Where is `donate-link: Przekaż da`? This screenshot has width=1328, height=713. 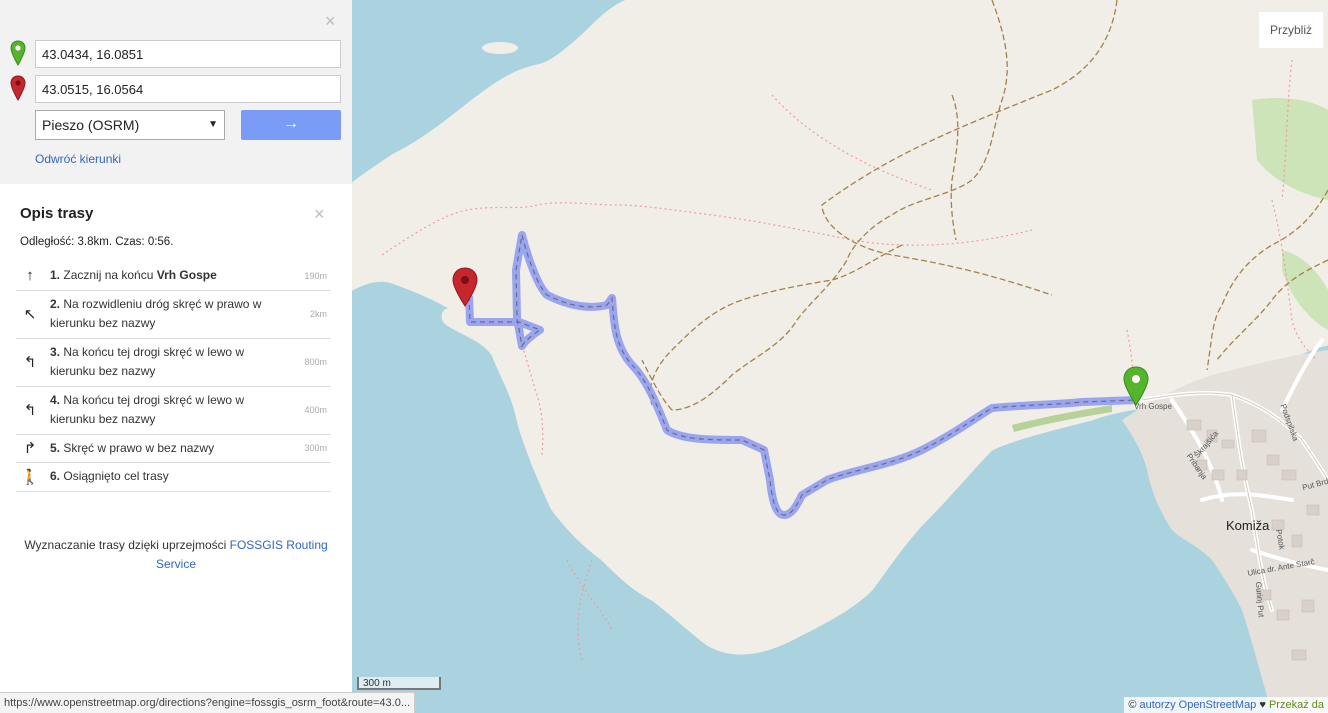 donate-link: Przekaż da is located at coordinates (1296, 705).